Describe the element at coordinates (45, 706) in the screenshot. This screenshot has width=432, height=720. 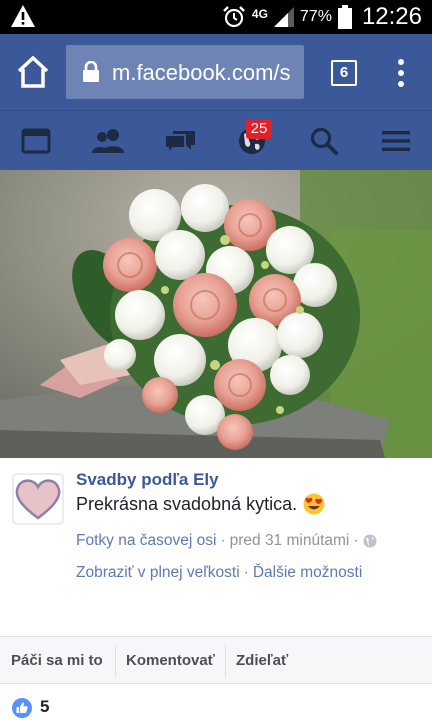
I see `like-count: 5` at that location.